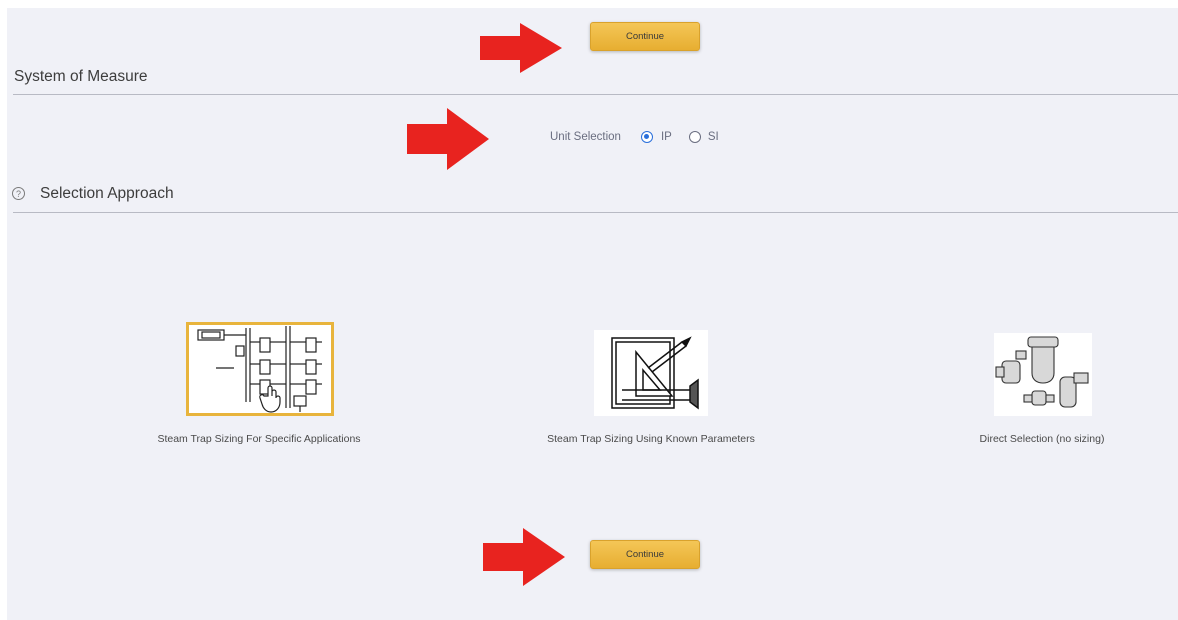 The height and width of the screenshot is (620, 1178). I want to click on steam-trap-products-icon, so click(1043, 374).